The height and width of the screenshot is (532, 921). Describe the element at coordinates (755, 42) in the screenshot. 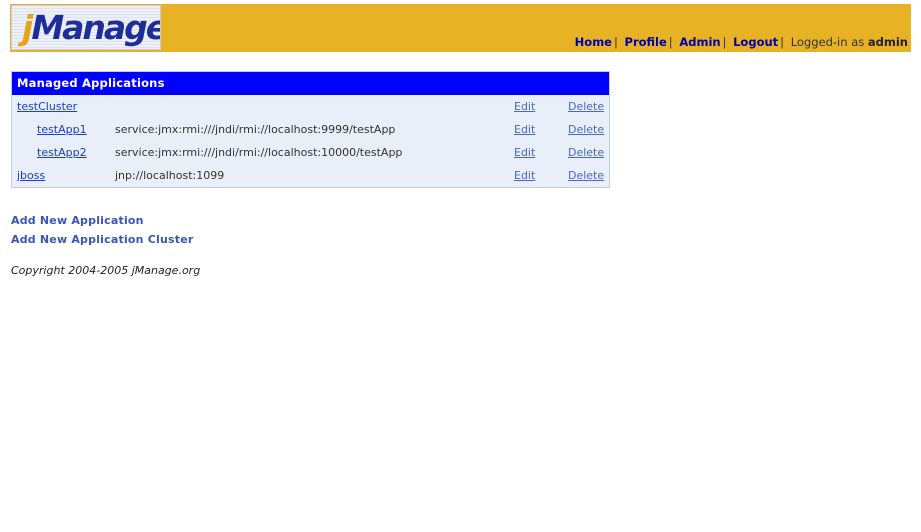

I see `nav-logout-link: Logout` at that location.